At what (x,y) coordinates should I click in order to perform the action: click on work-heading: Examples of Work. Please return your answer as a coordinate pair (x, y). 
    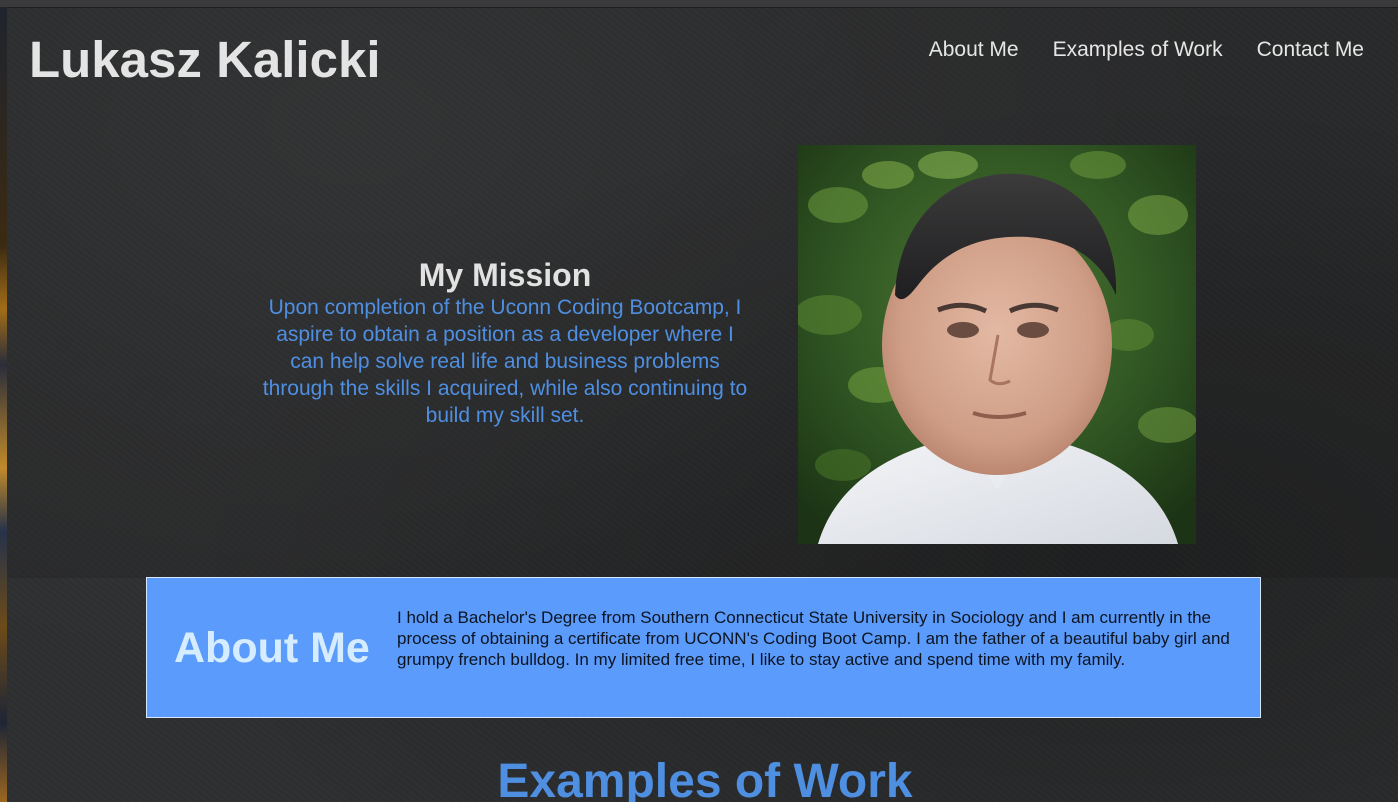
    Looking at the image, I should click on (705, 778).